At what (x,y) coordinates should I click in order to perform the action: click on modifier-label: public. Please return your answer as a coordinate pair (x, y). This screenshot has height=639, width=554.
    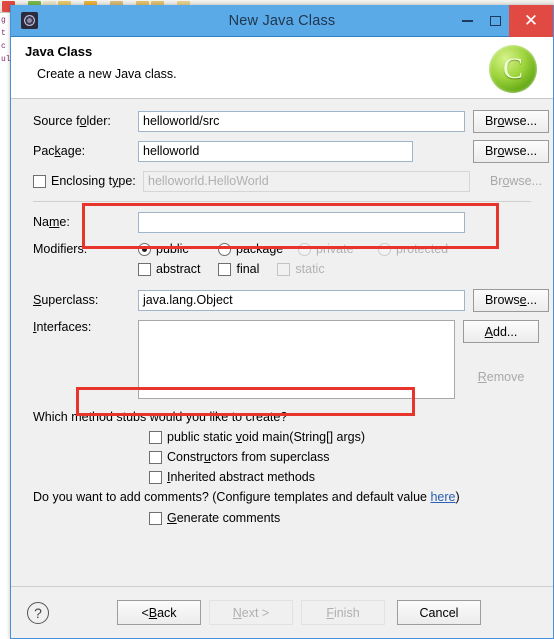
    Looking at the image, I should click on (172, 249).